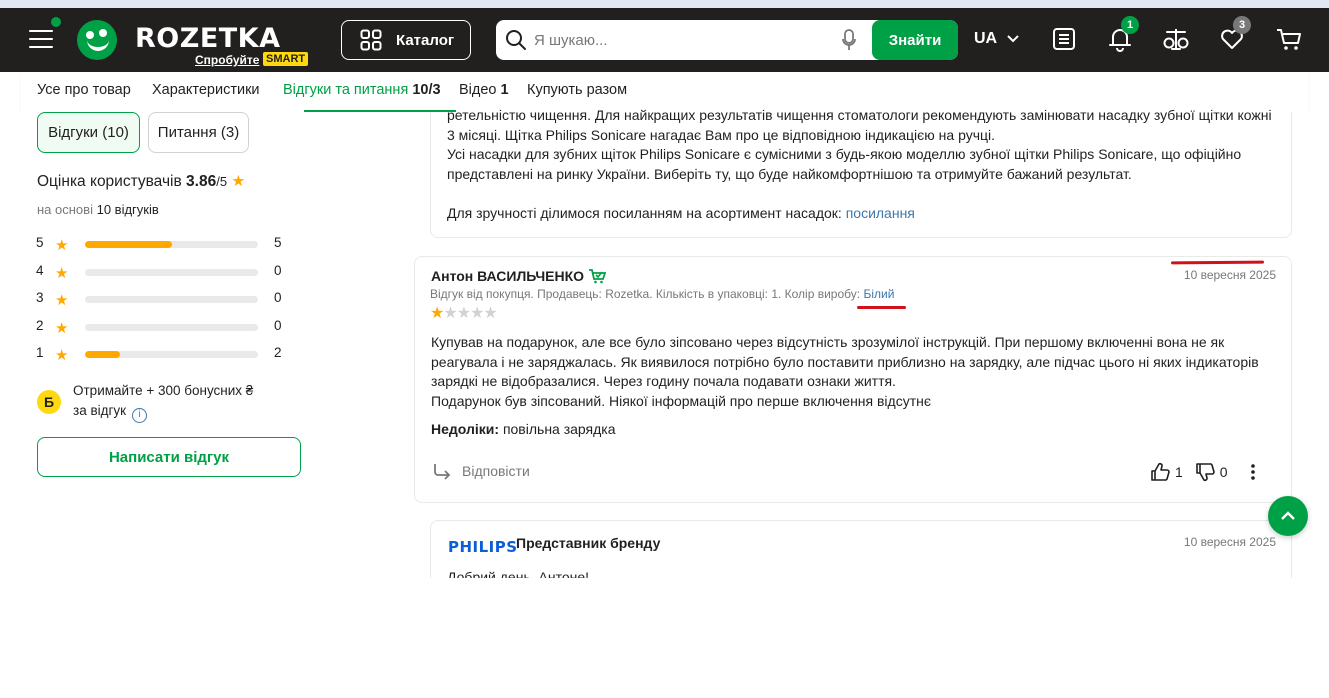 The height and width of the screenshot is (698, 1329). I want to click on dislike-button: 0, so click(1211, 472).